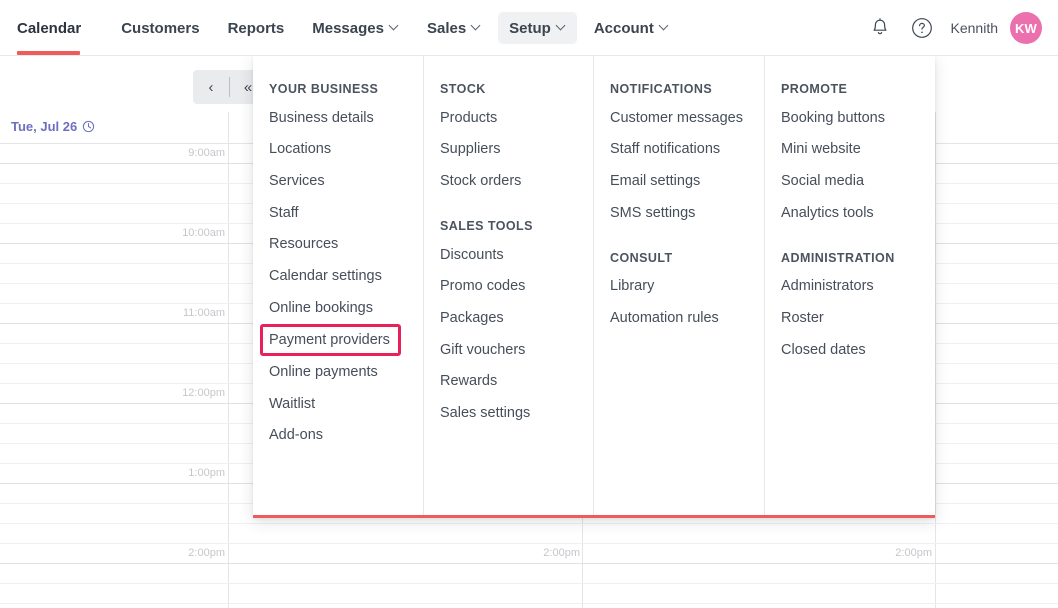  I want to click on nav-item-setup: Setup, so click(537, 28).